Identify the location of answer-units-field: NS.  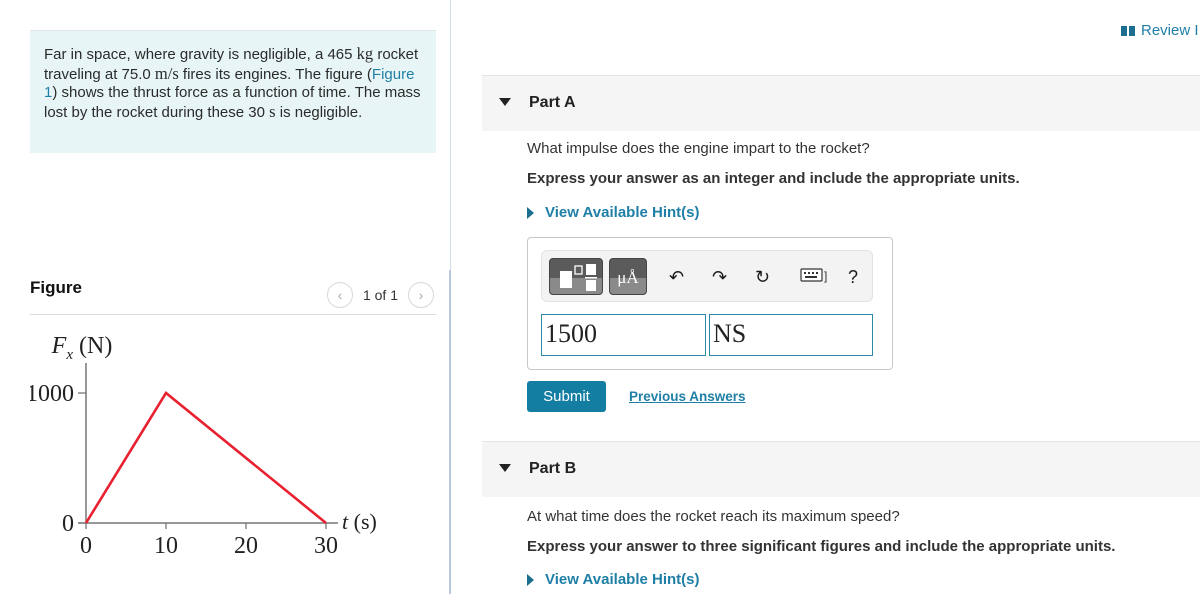
(791, 335).